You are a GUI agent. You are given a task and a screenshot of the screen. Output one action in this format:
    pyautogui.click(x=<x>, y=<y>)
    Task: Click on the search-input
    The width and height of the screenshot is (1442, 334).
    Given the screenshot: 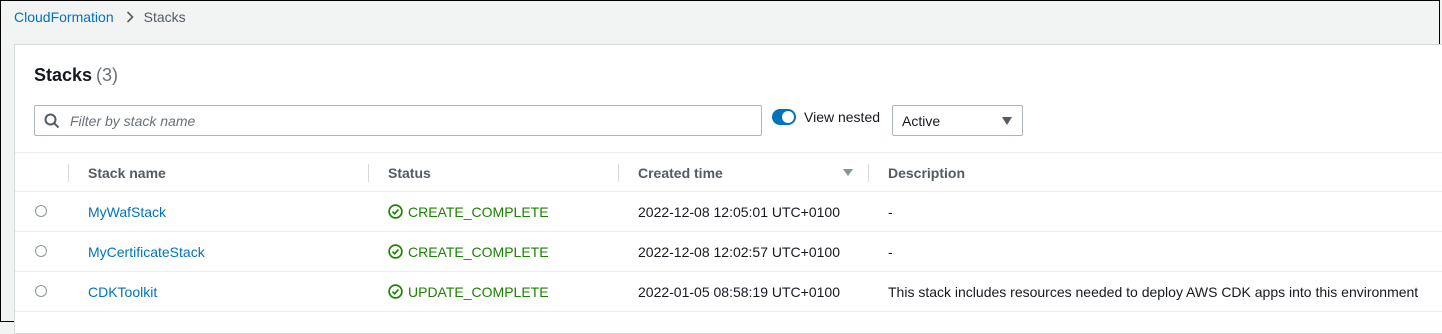 What is the action you would take?
    pyautogui.click(x=414, y=120)
    